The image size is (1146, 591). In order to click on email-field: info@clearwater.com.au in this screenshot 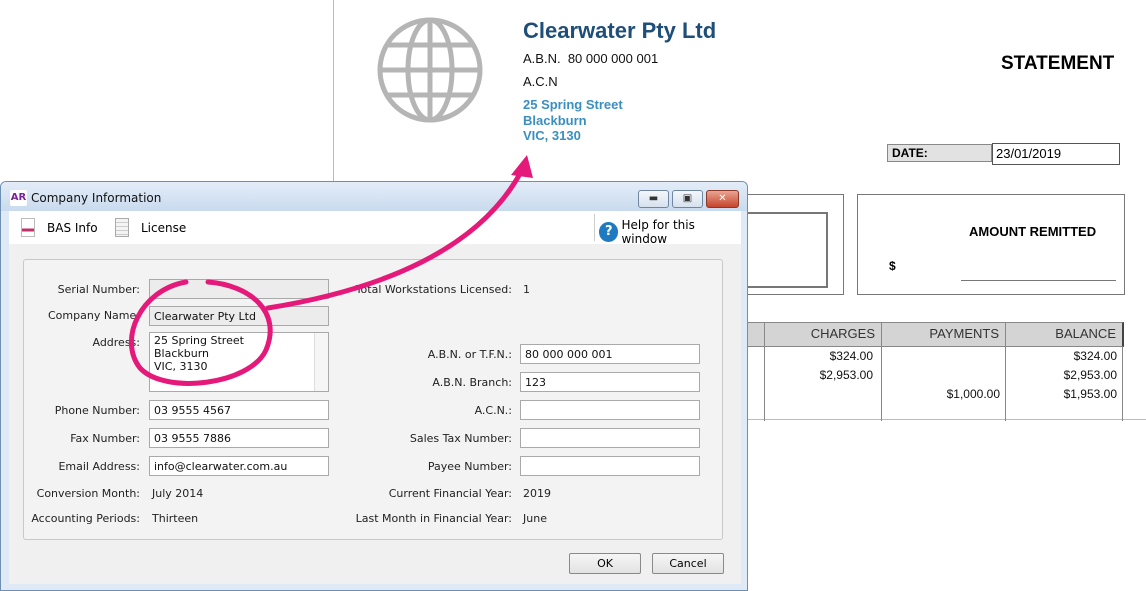, I will do `click(239, 466)`.